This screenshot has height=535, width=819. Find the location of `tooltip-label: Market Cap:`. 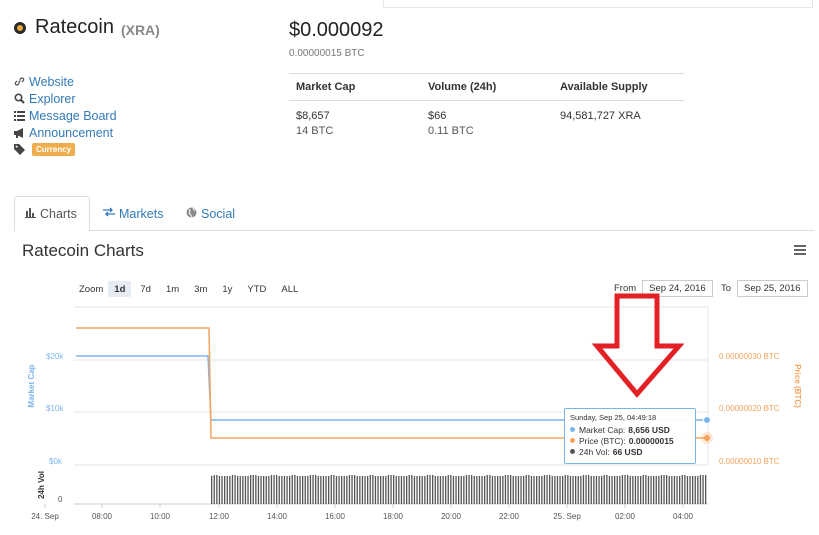

tooltip-label: Market Cap: is located at coordinates (602, 429).